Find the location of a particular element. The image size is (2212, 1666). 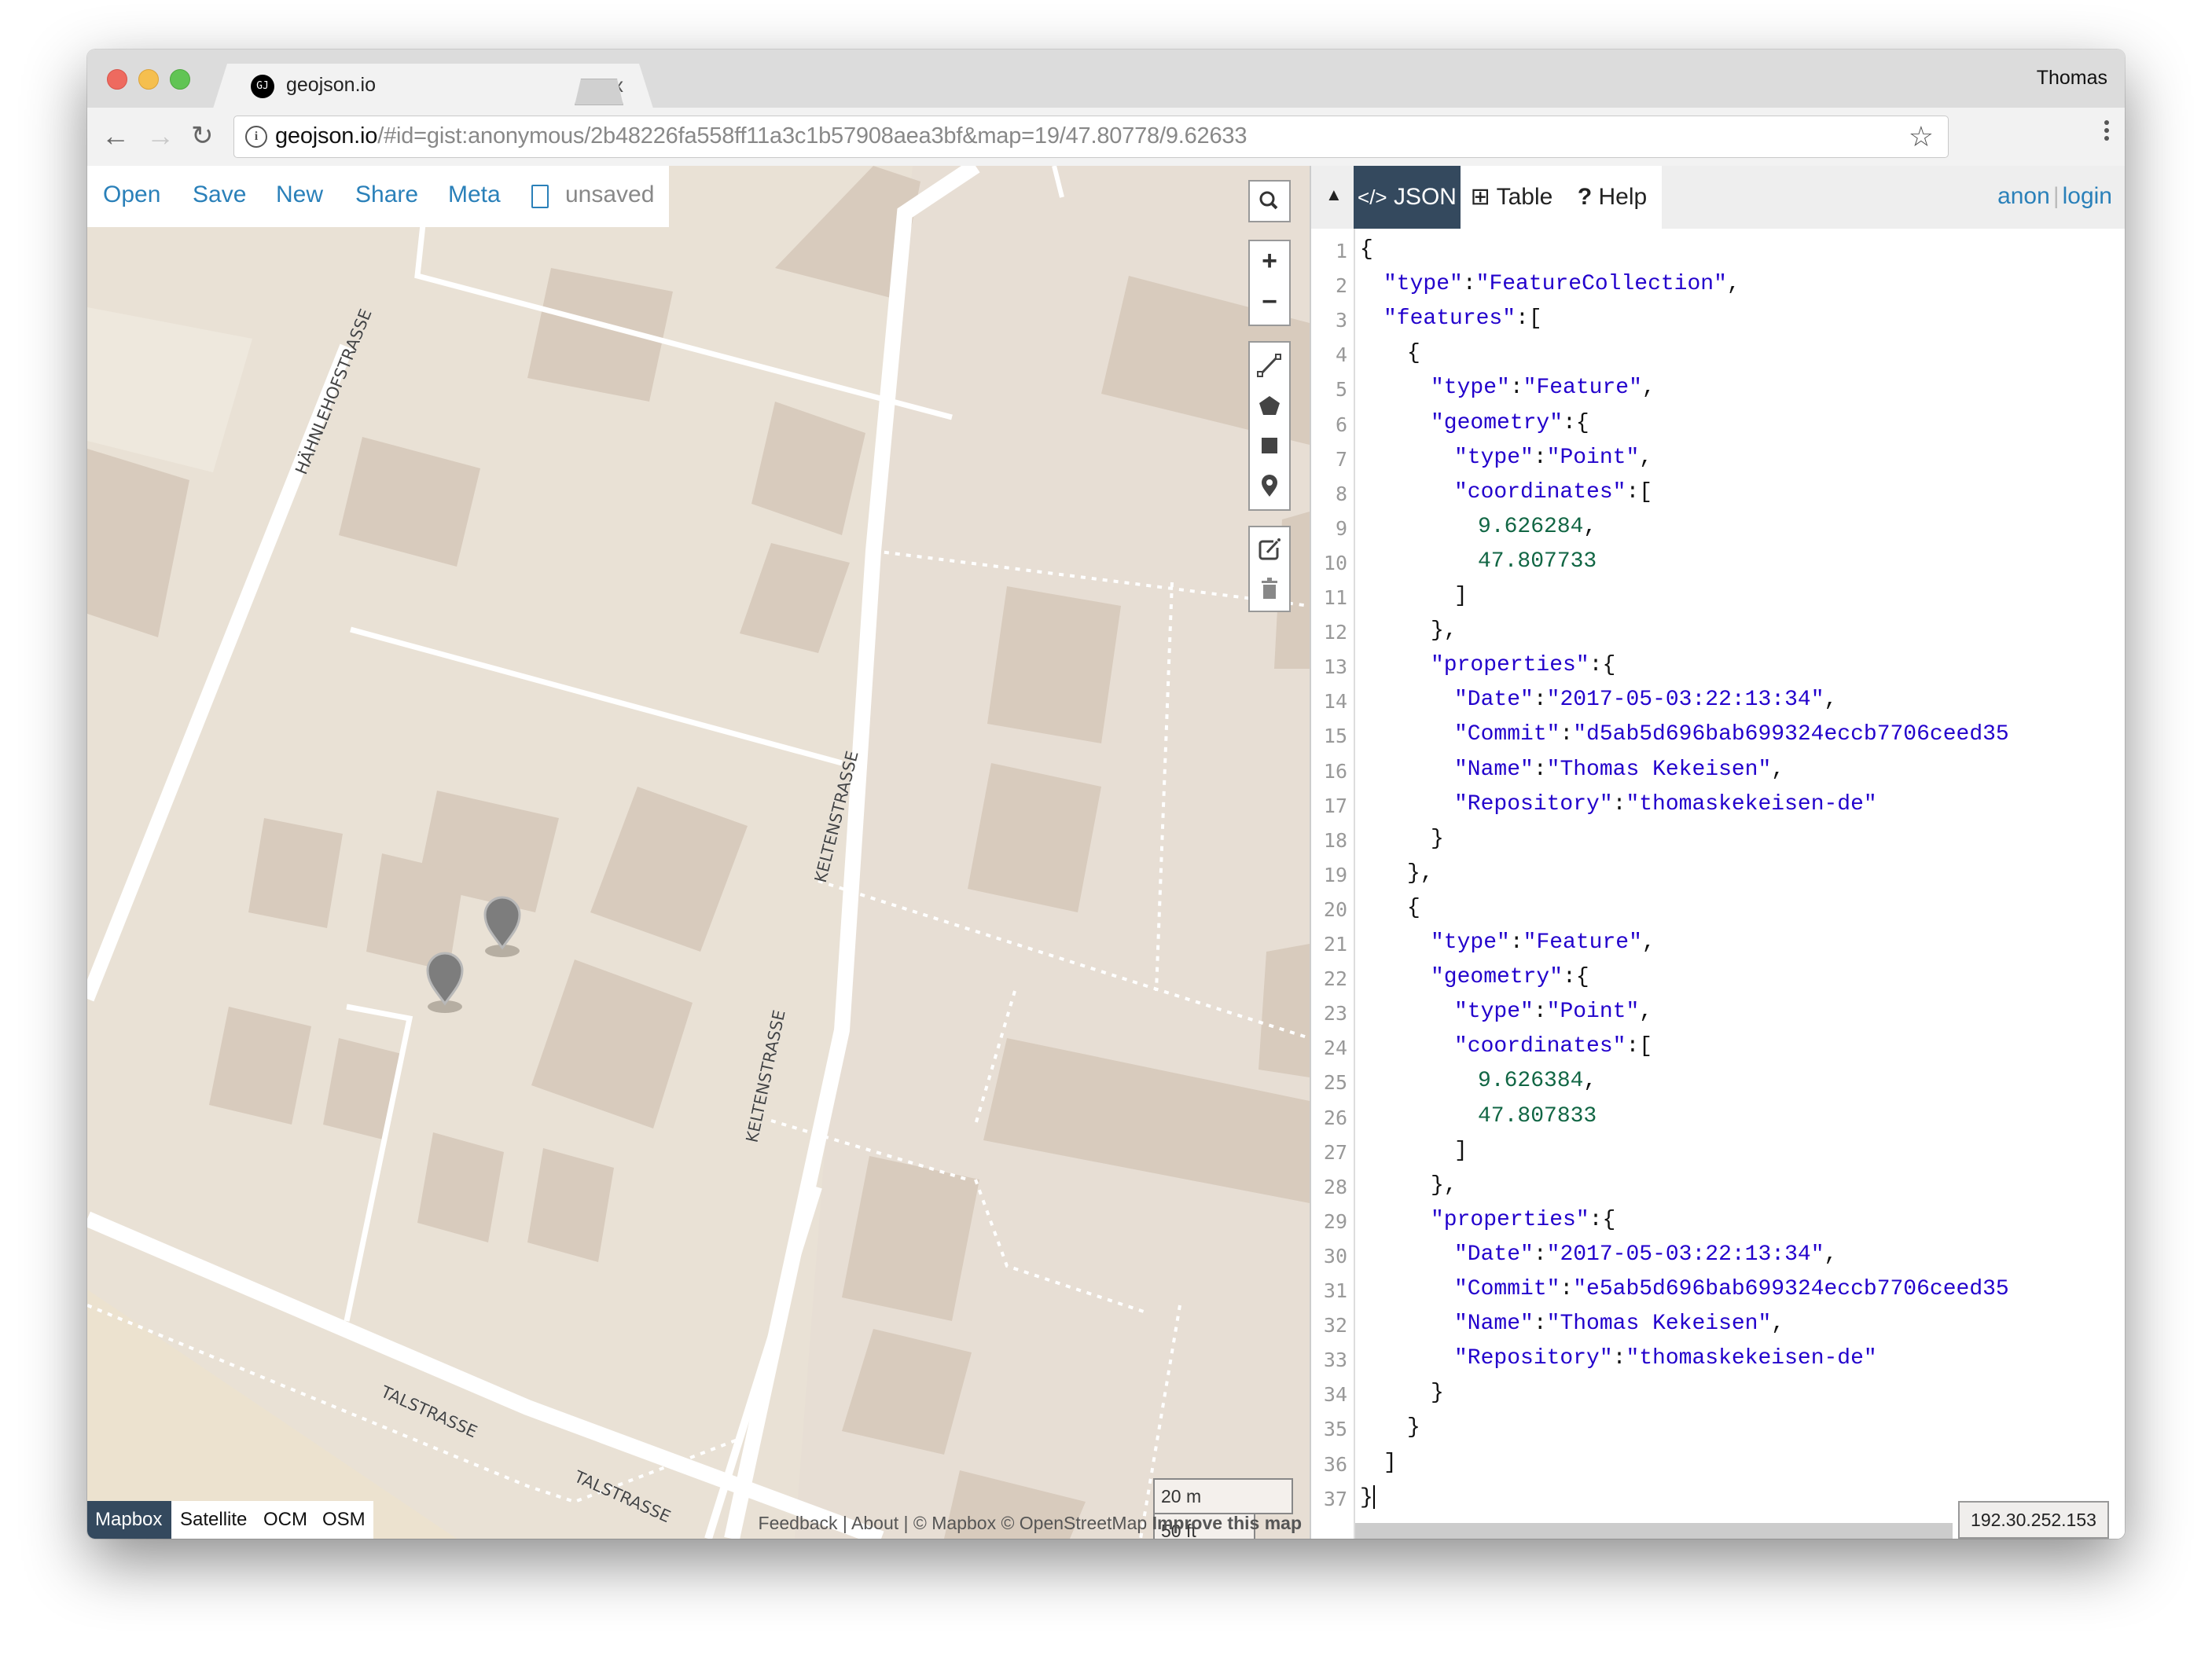

back-arrow-icon: ← is located at coordinates (115, 136).